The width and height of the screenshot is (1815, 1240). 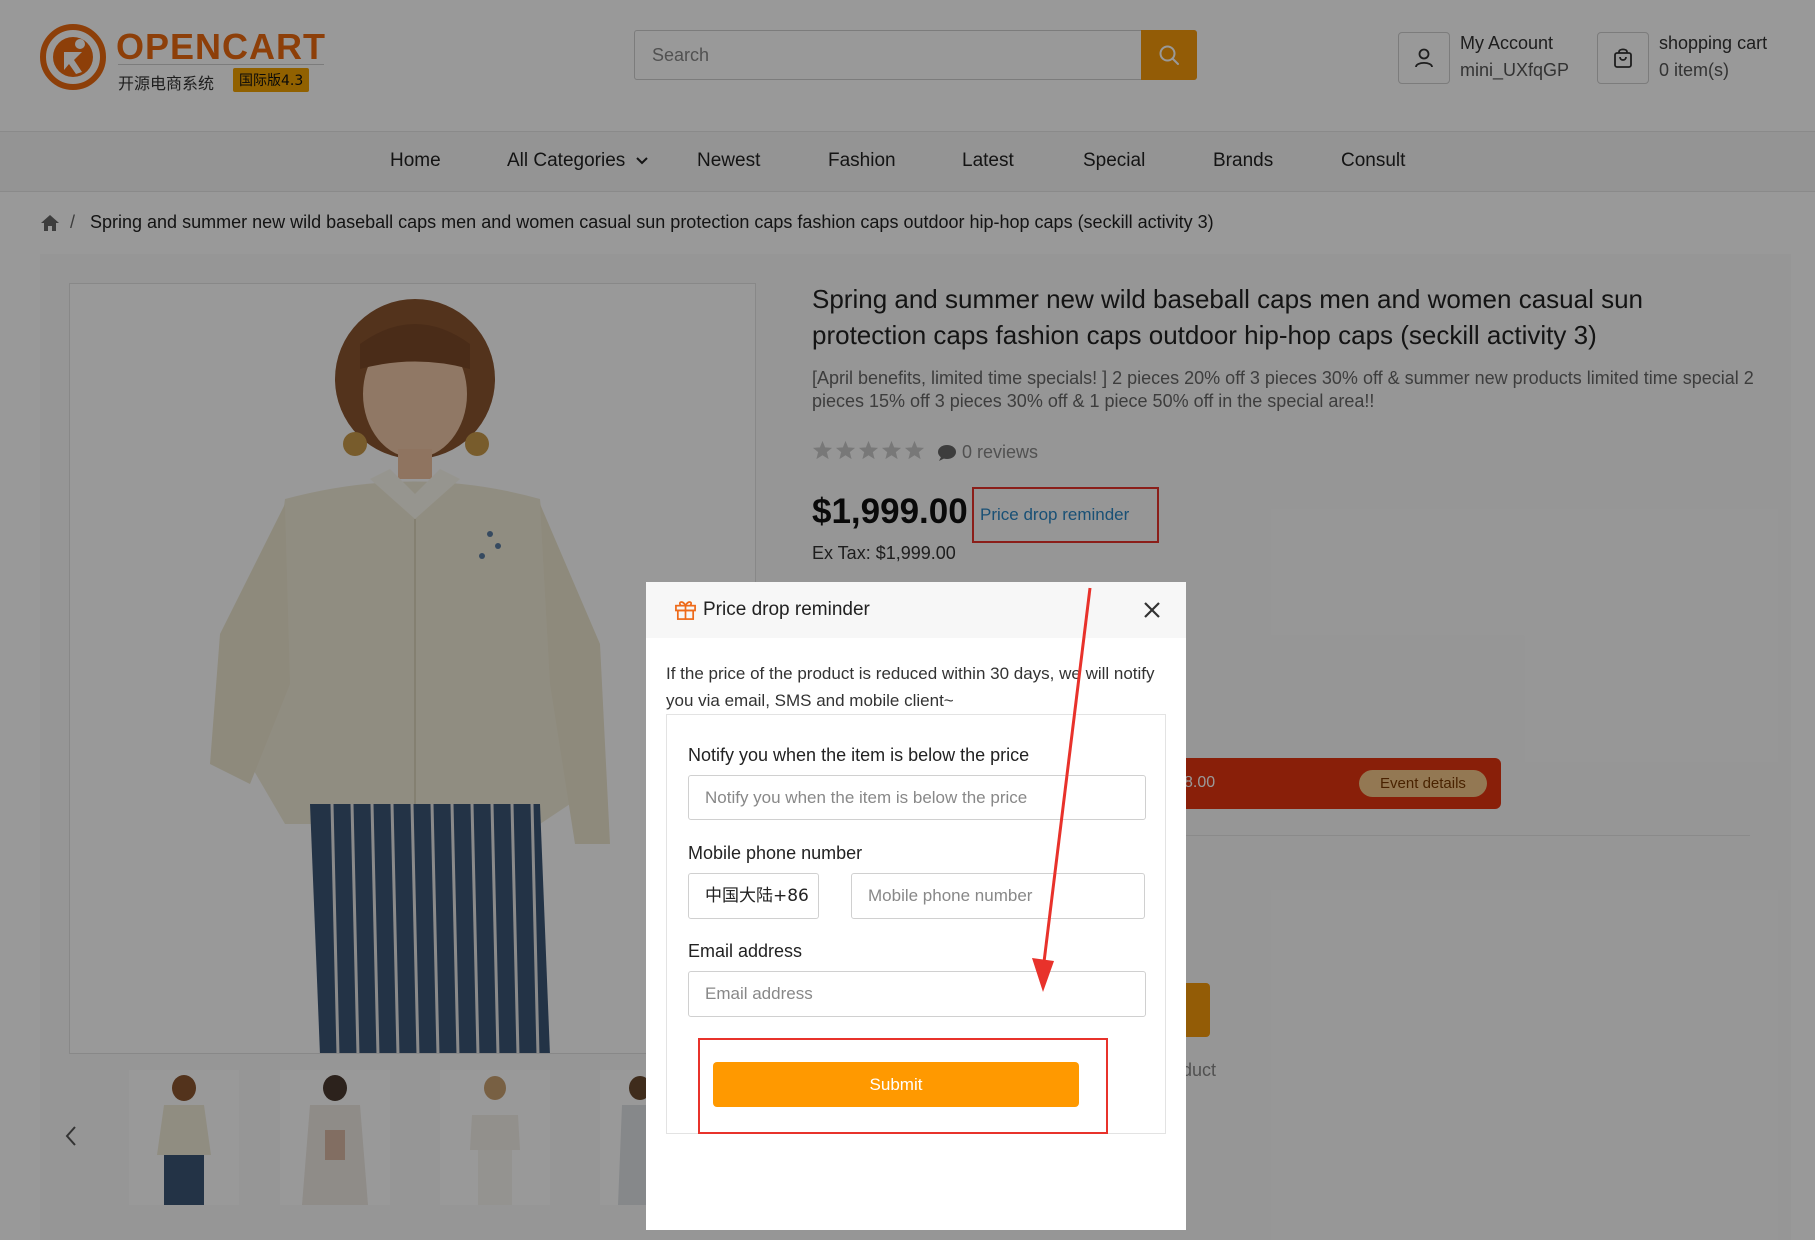 What do you see at coordinates (745, 951) in the screenshot?
I see `email-label: Email address` at bounding box center [745, 951].